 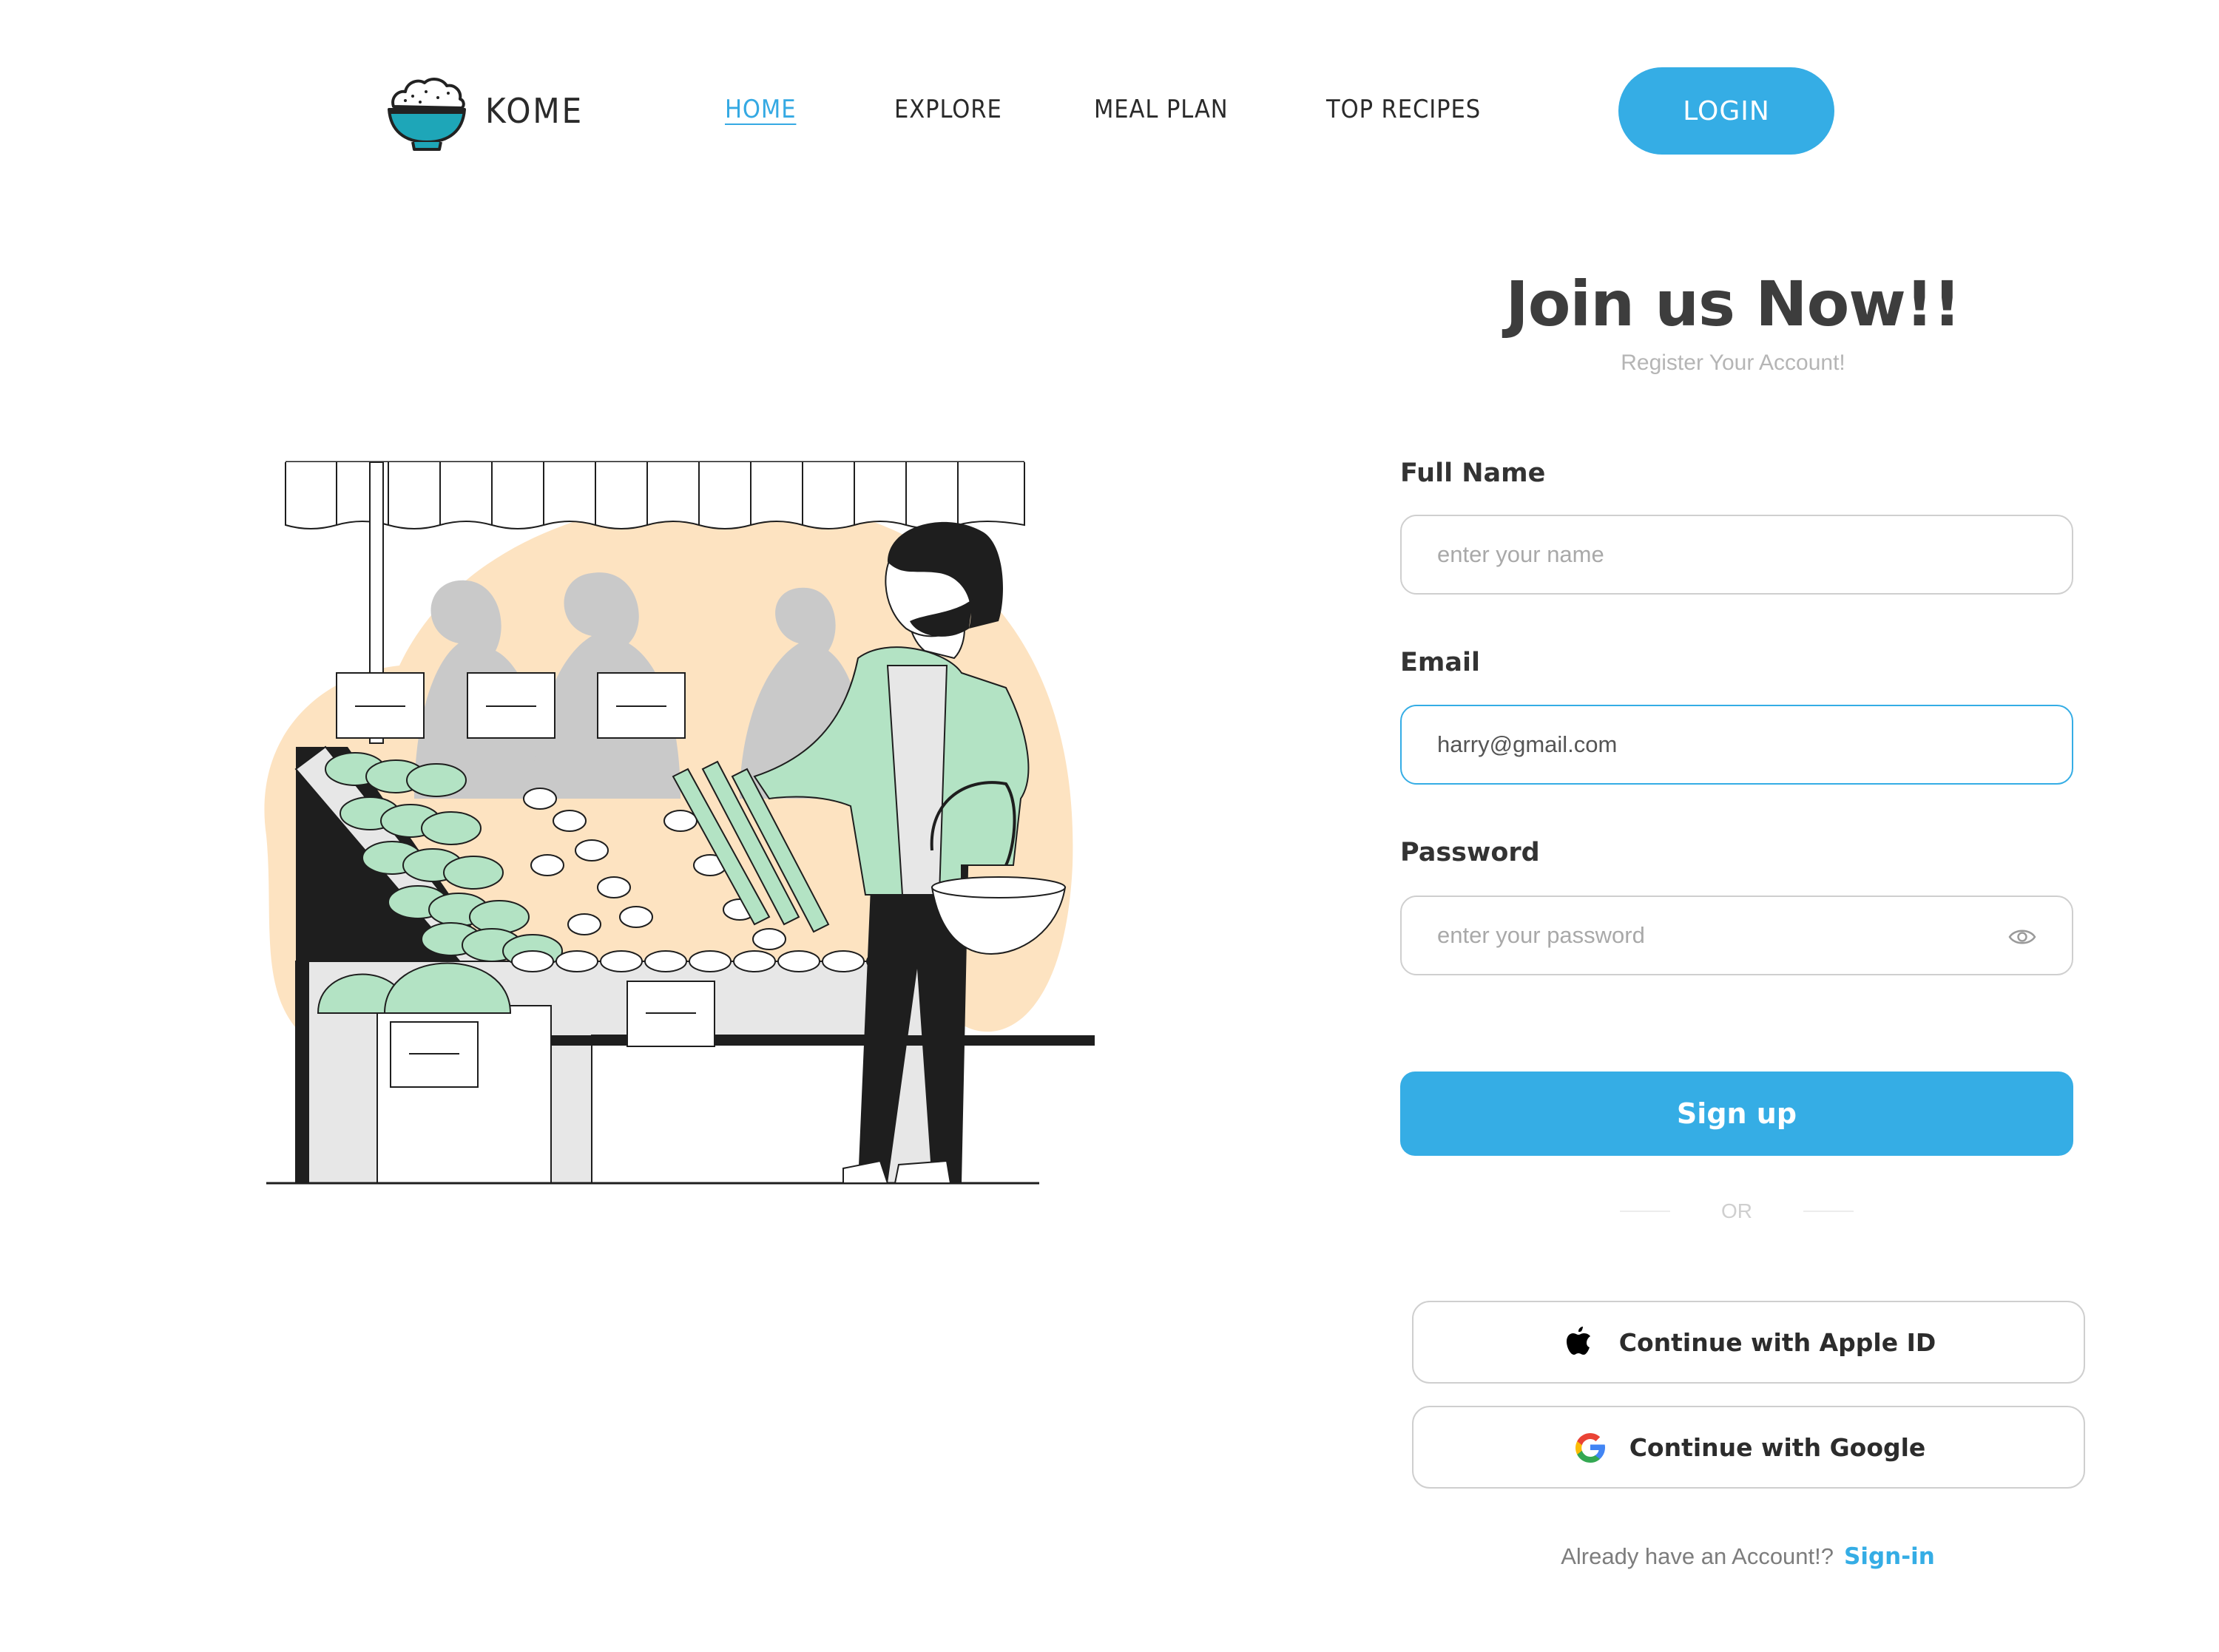 What do you see at coordinates (2022, 937) in the screenshot?
I see `eye-icon` at bounding box center [2022, 937].